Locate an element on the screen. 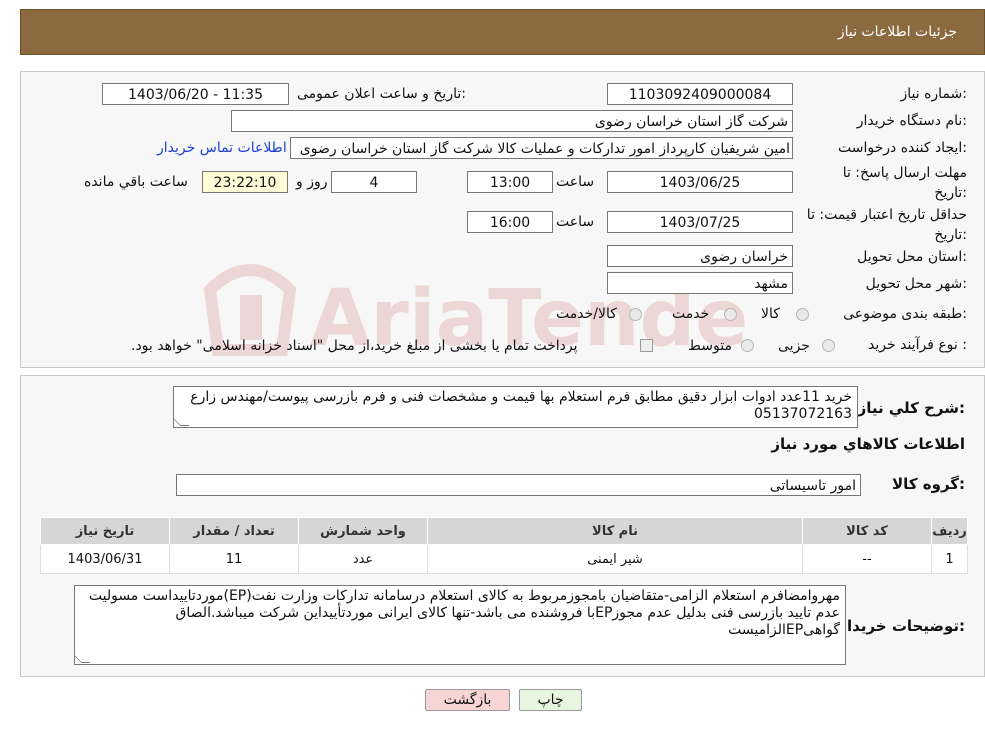  category-label: طبقه بندی موضوعی: is located at coordinates (905, 314).